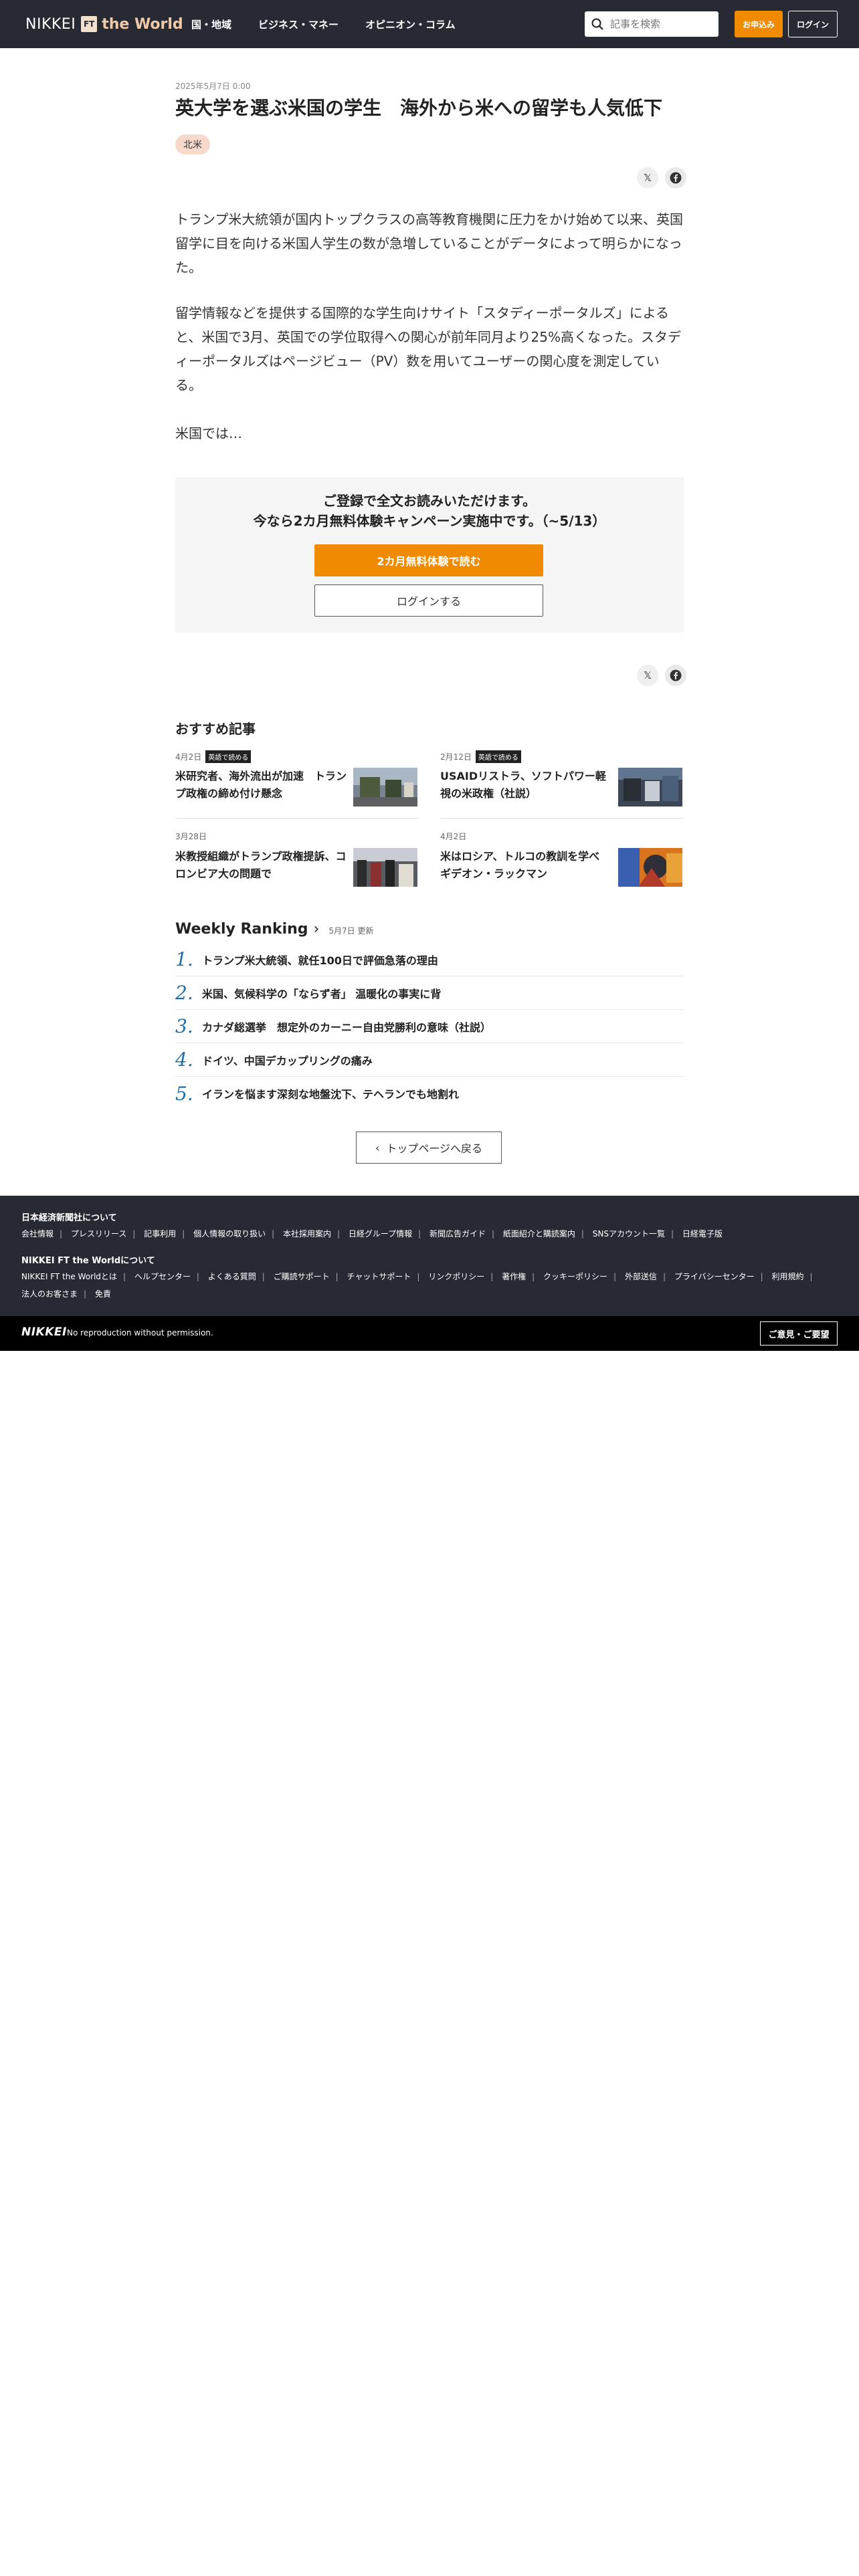 The width and height of the screenshot is (859, 2576). What do you see at coordinates (37, 1234) in the screenshot?
I see `footer-link: 会社情報` at bounding box center [37, 1234].